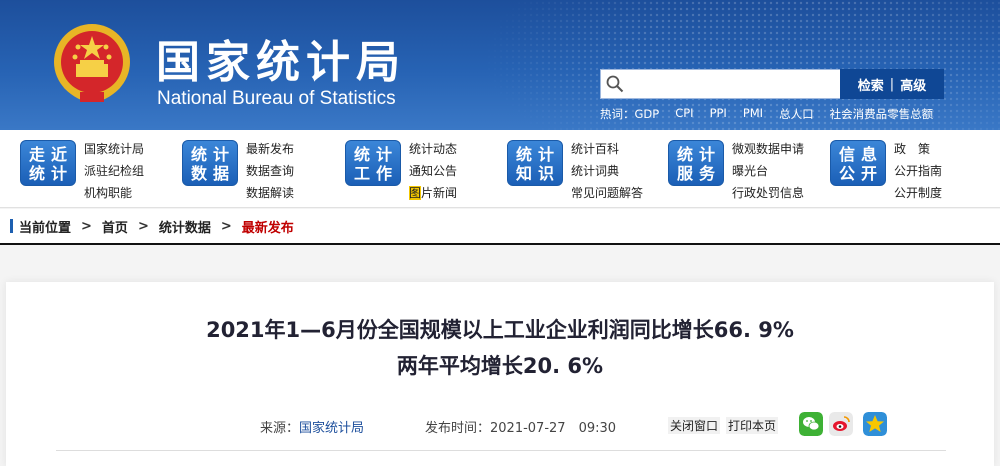 The image size is (1000, 466). Describe the element at coordinates (723, 425) in the screenshot. I see `page-actions: 关闭窗口 打印本页` at that location.